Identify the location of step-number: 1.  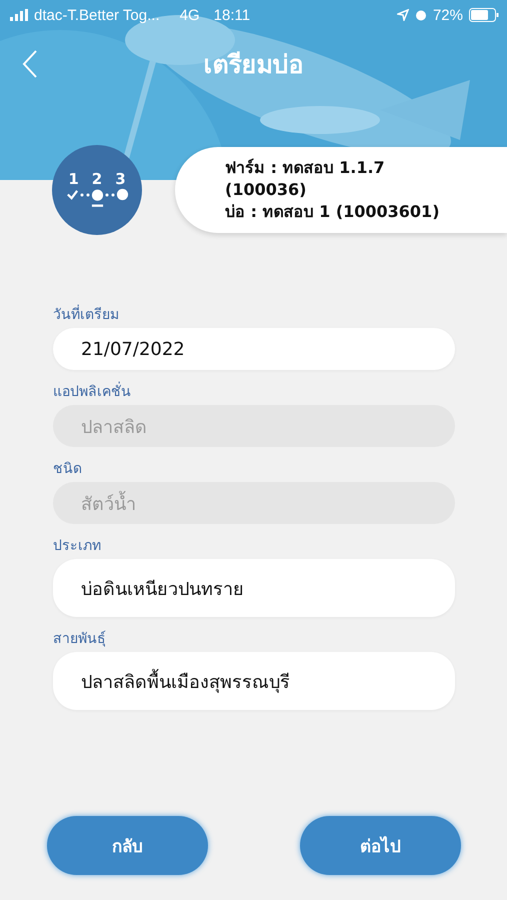
(73, 178).